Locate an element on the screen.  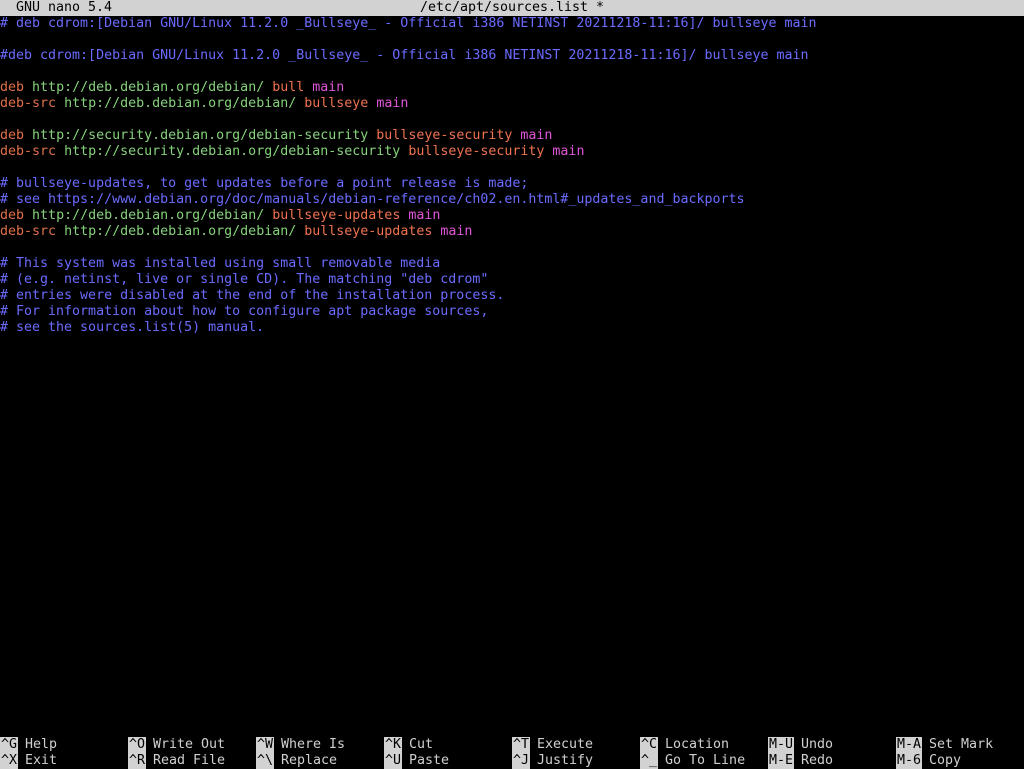
shortcut-key: ^W is located at coordinates (265, 745).